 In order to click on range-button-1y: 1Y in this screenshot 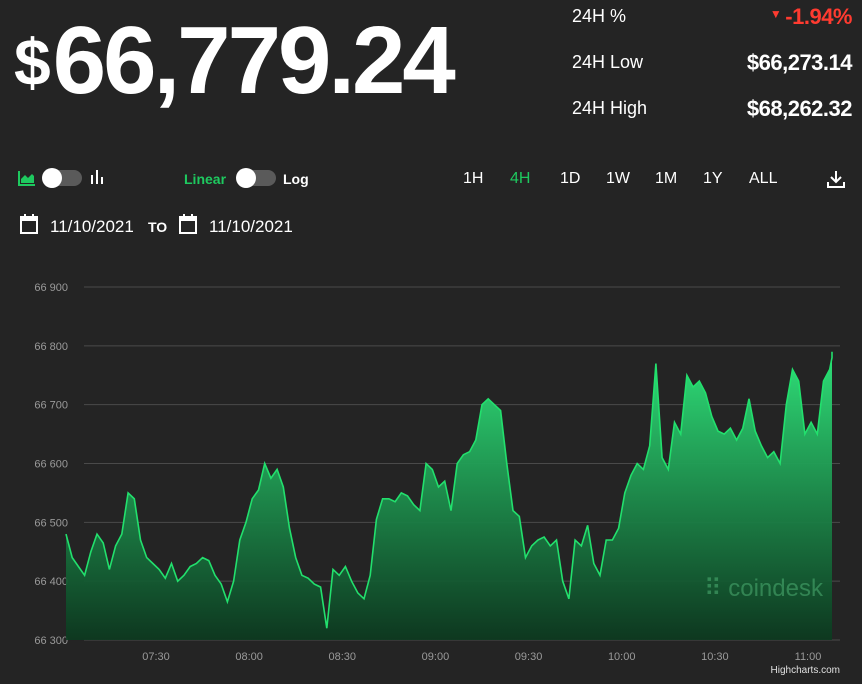, I will do `click(713, 179)`.